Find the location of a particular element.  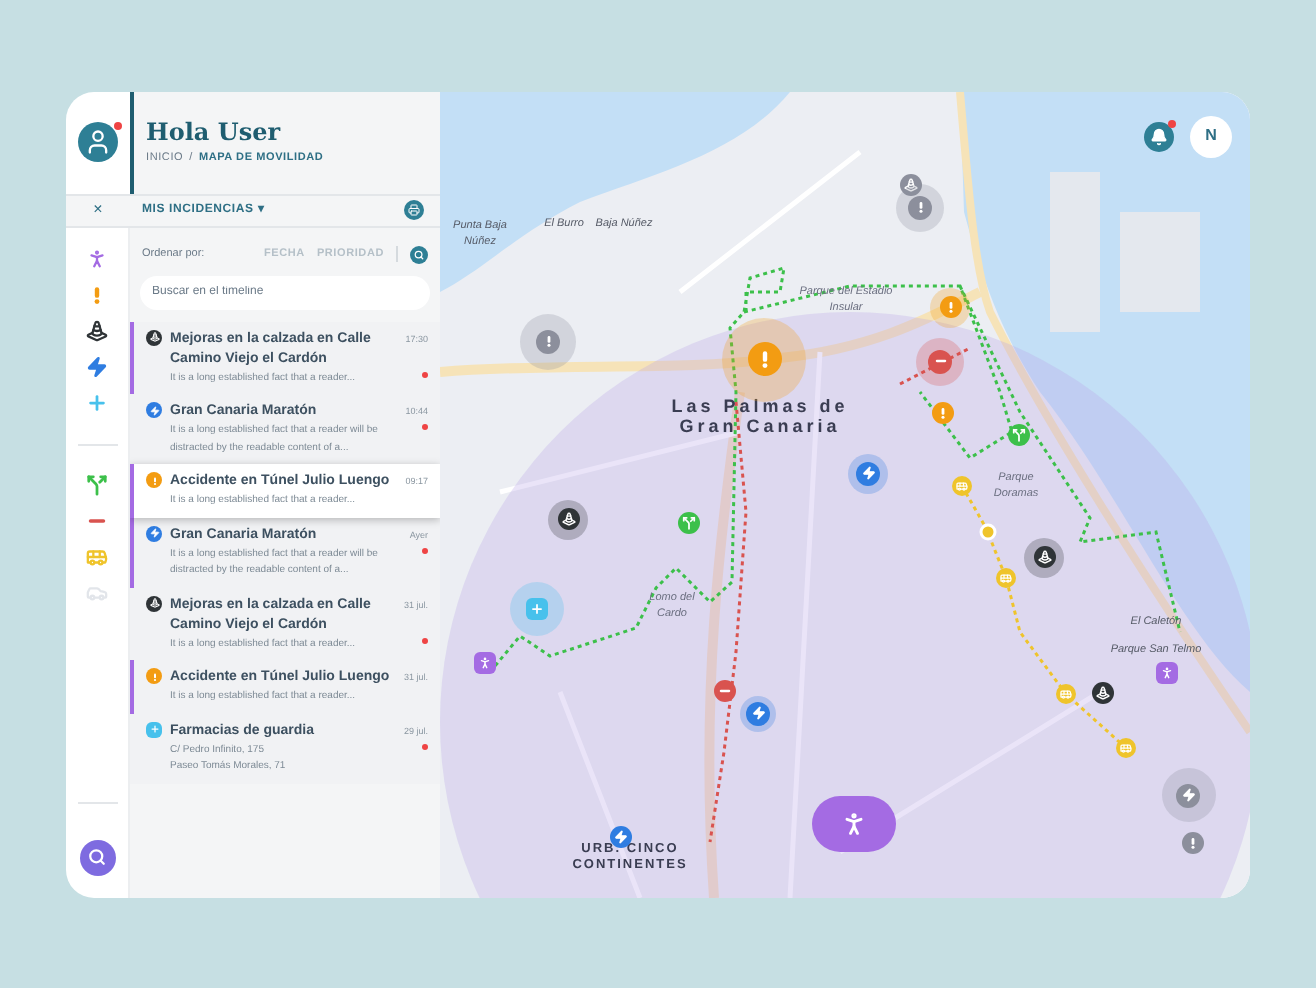

stop-dot is located at coordinates (988, 531).